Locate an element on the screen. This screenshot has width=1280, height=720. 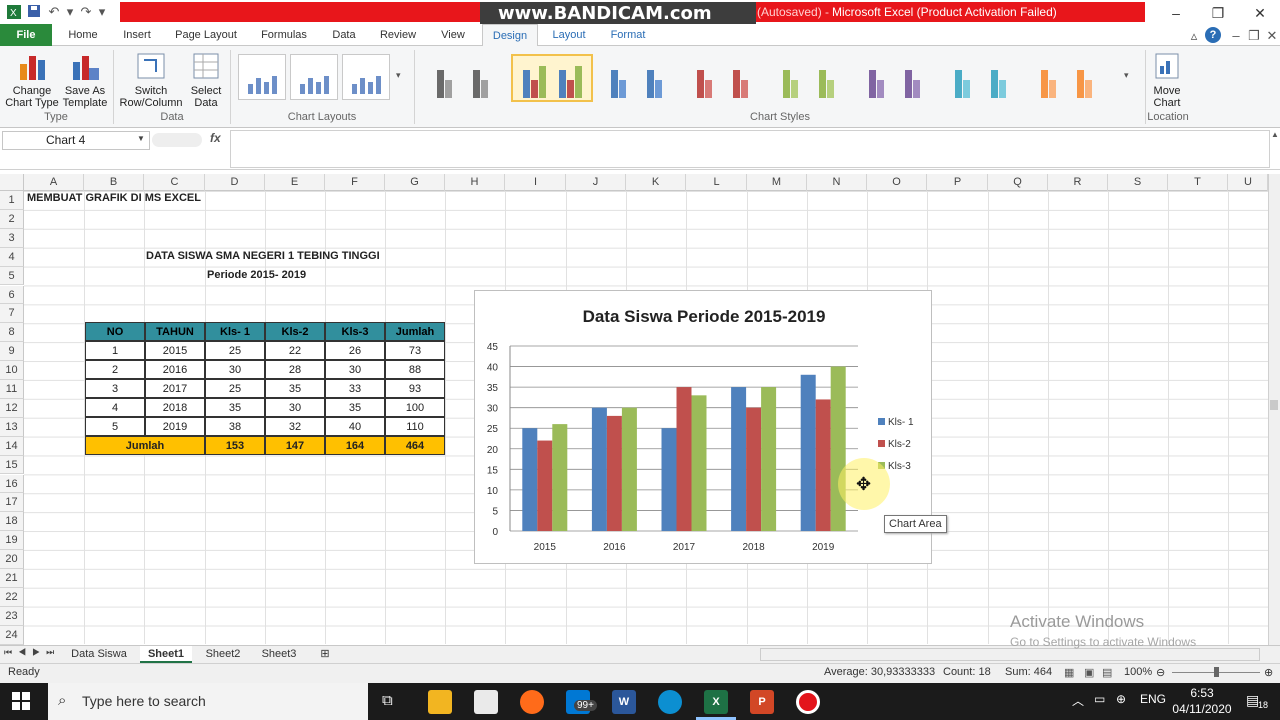
doc-minimize-icon: – is located at coordinates (1236, 36).